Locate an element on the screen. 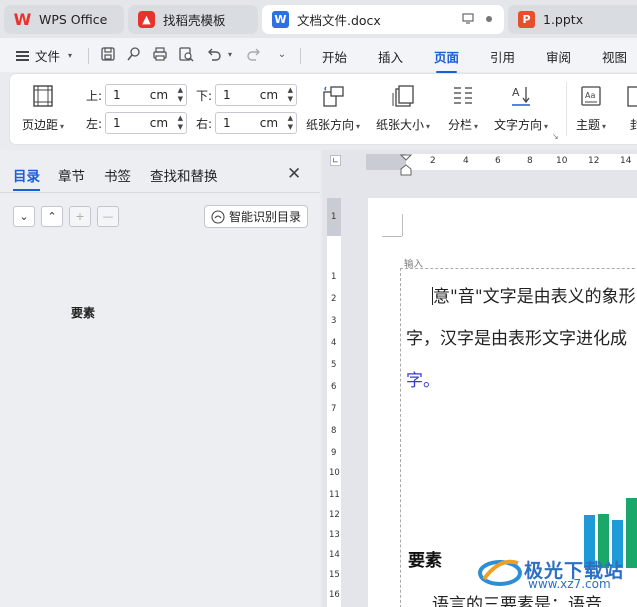 The width and height of the screenshot is (637, 607). toc-item: 要素 is located at coordinates (83, 312).